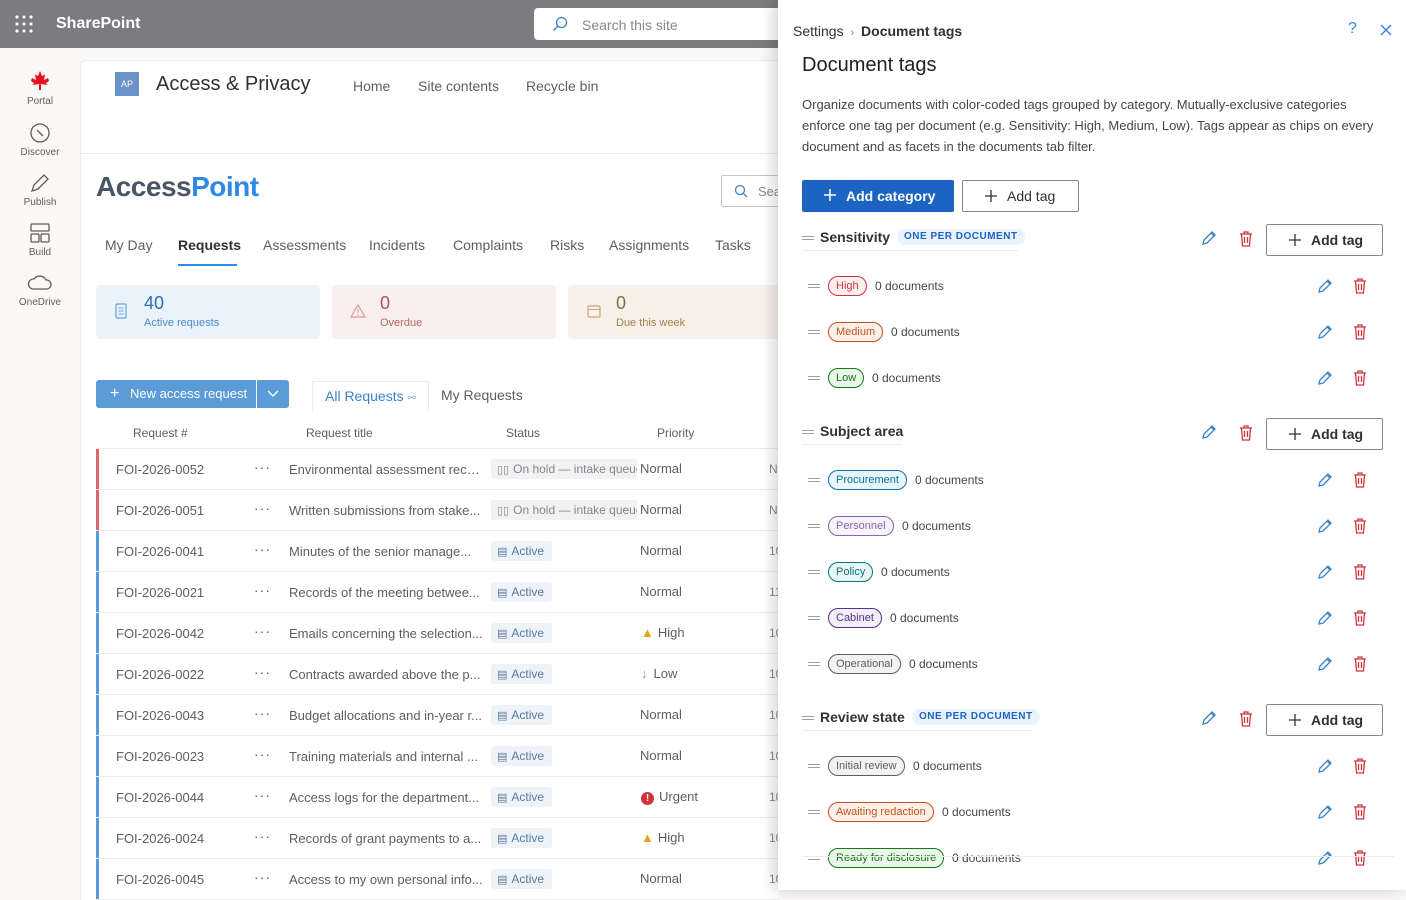 Image resolution: width=1406 pixels, height=900 pixels. I want to click on tab-risks: Risks, so click(567, 245).